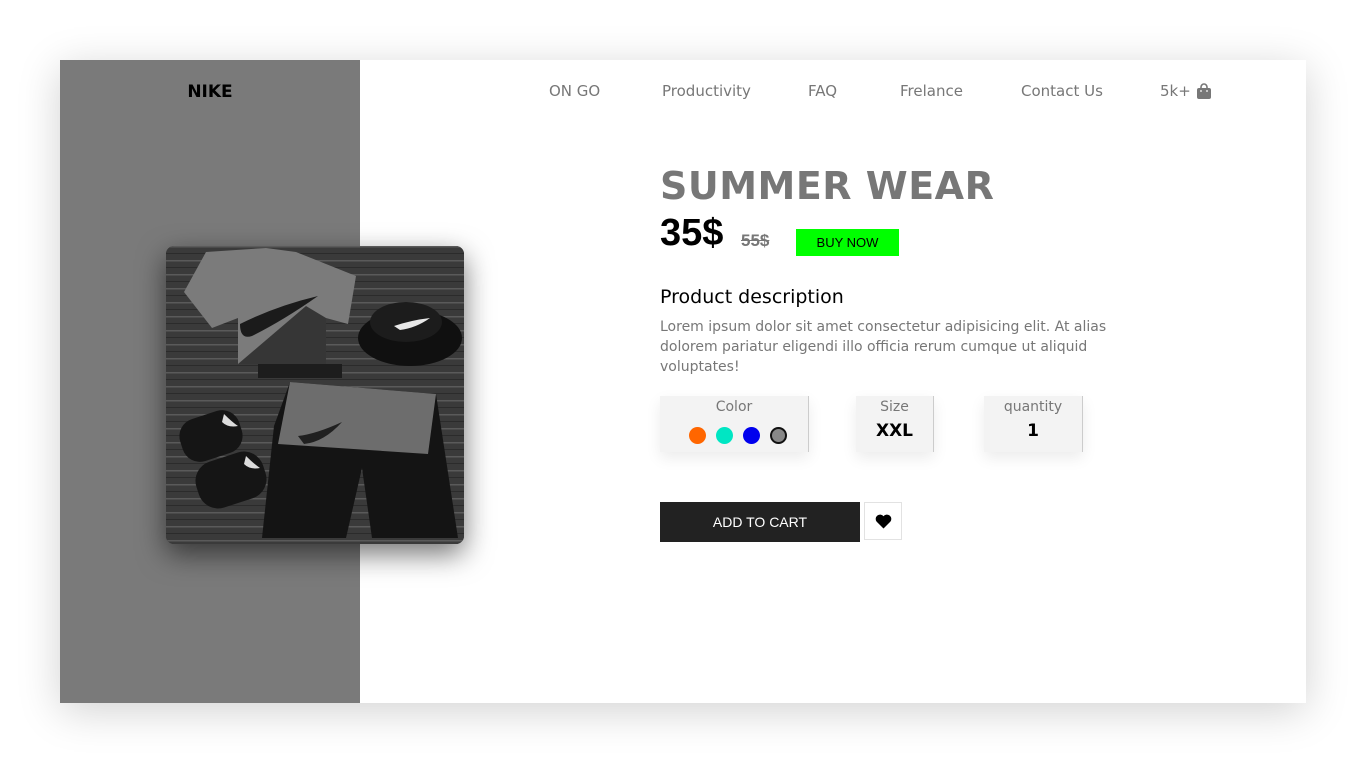 The image size is (1366, 763). Describe the element at coordinates (847, 242) in the screenshot. I see `buy-now-button: BUY NOW` at that location.